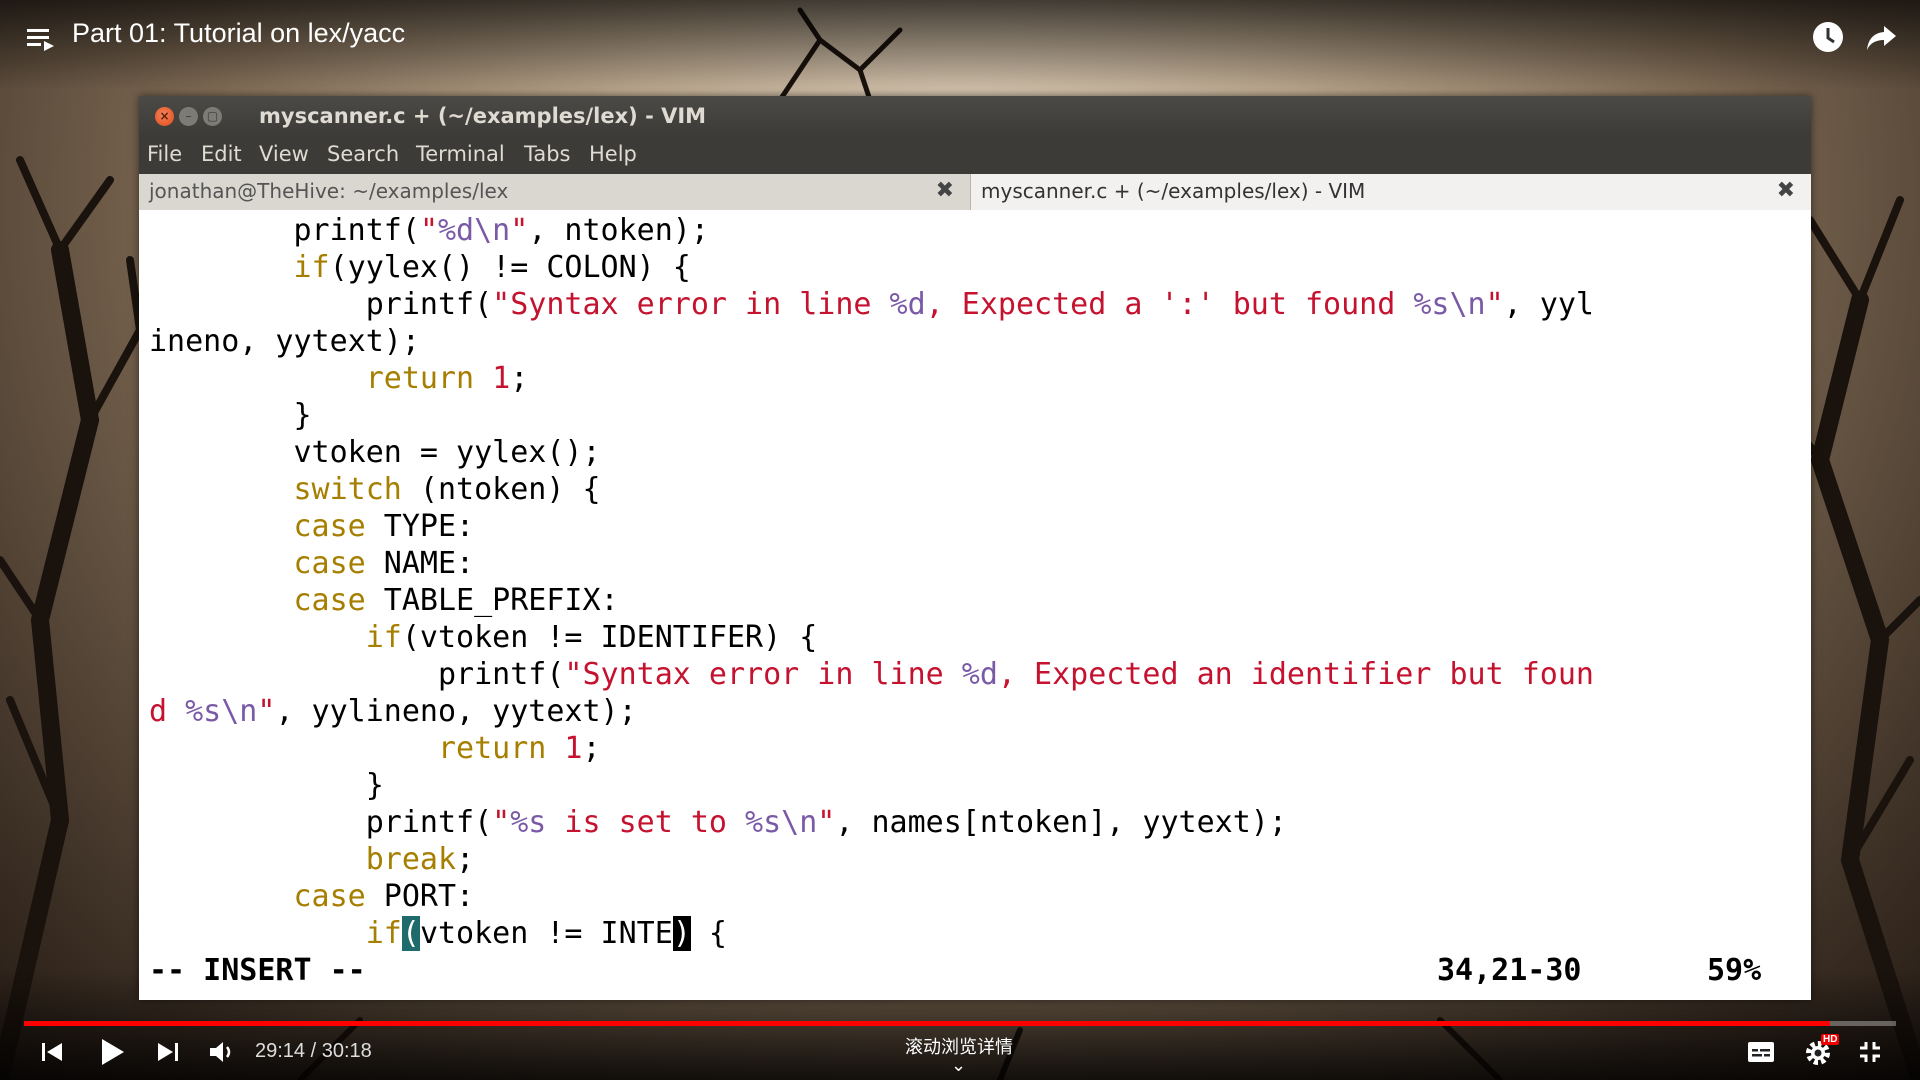 The width and height of the screenshot is (1920, 1080). What do you see at coordinates (384, 896) in the screenshot?
I see `code-line: case PORT:` at bounding box center [384, 896].